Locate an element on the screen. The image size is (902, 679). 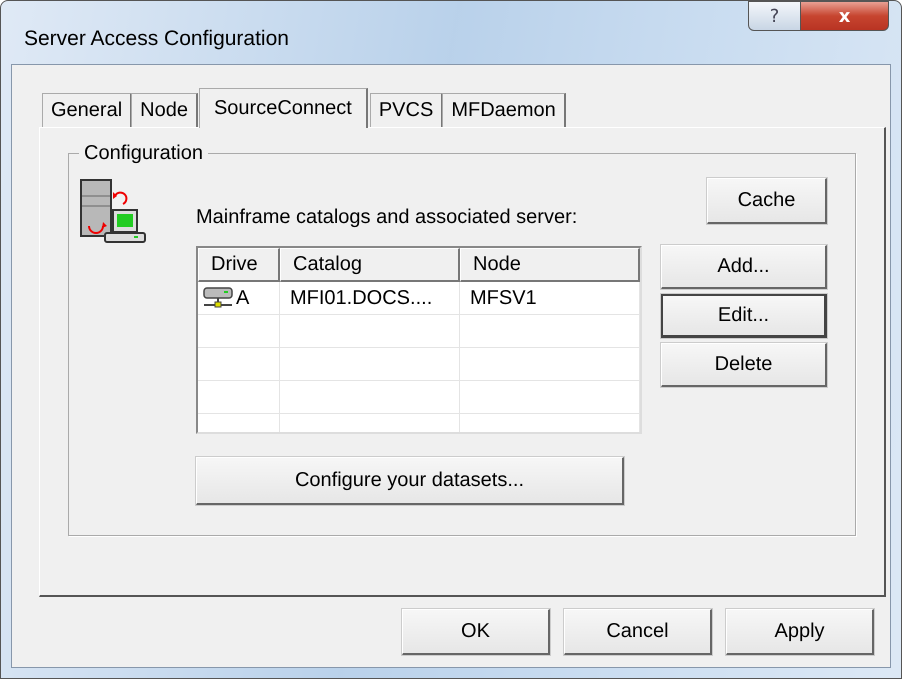
network-drive-icon is located at coordinates (218, 298).